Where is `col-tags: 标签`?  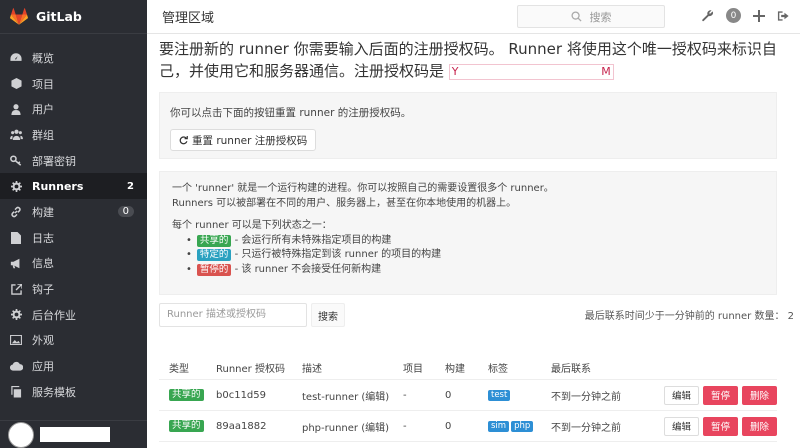 col-tags: 标签 is located at coordinates (498, 369).